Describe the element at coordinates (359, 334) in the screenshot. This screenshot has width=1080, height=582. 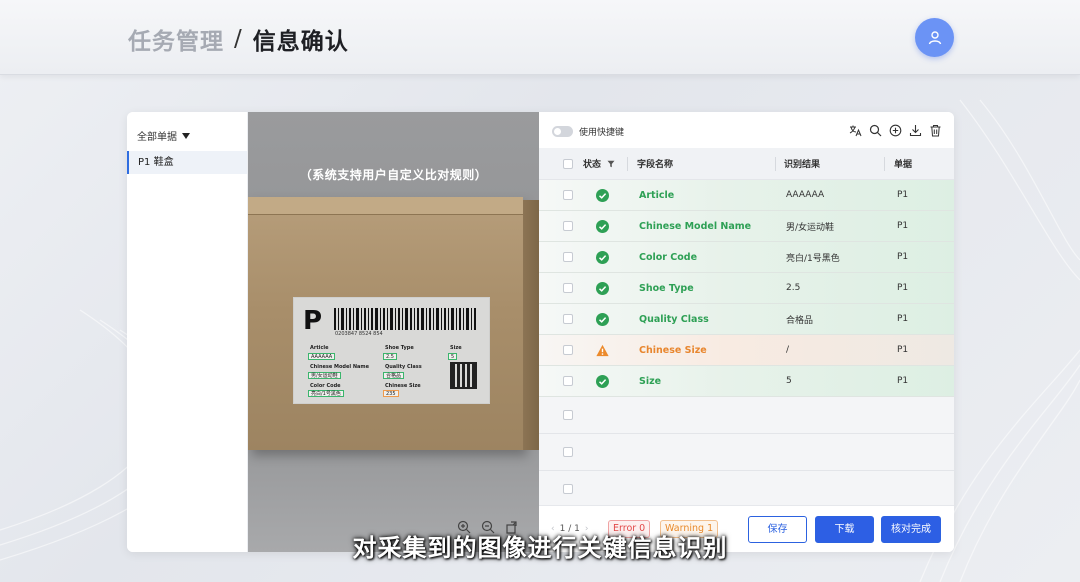
I see `barcode-number: 0203847 8524 854` at that location.